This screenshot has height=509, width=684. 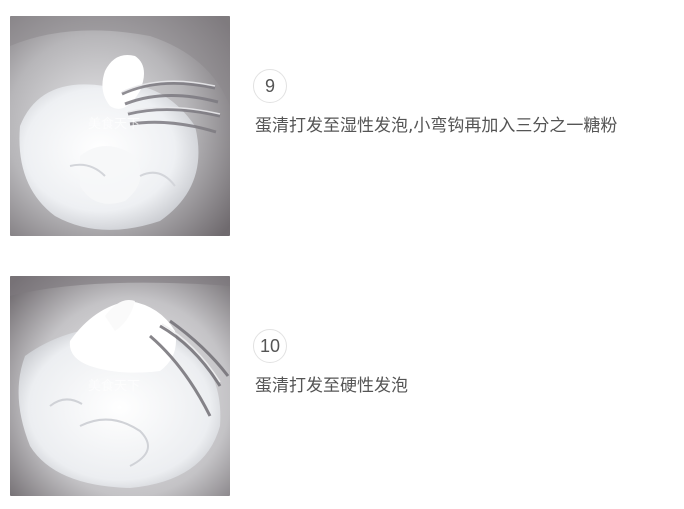 I want to click on step-number-badge: 9, so click(x=270, y=86).